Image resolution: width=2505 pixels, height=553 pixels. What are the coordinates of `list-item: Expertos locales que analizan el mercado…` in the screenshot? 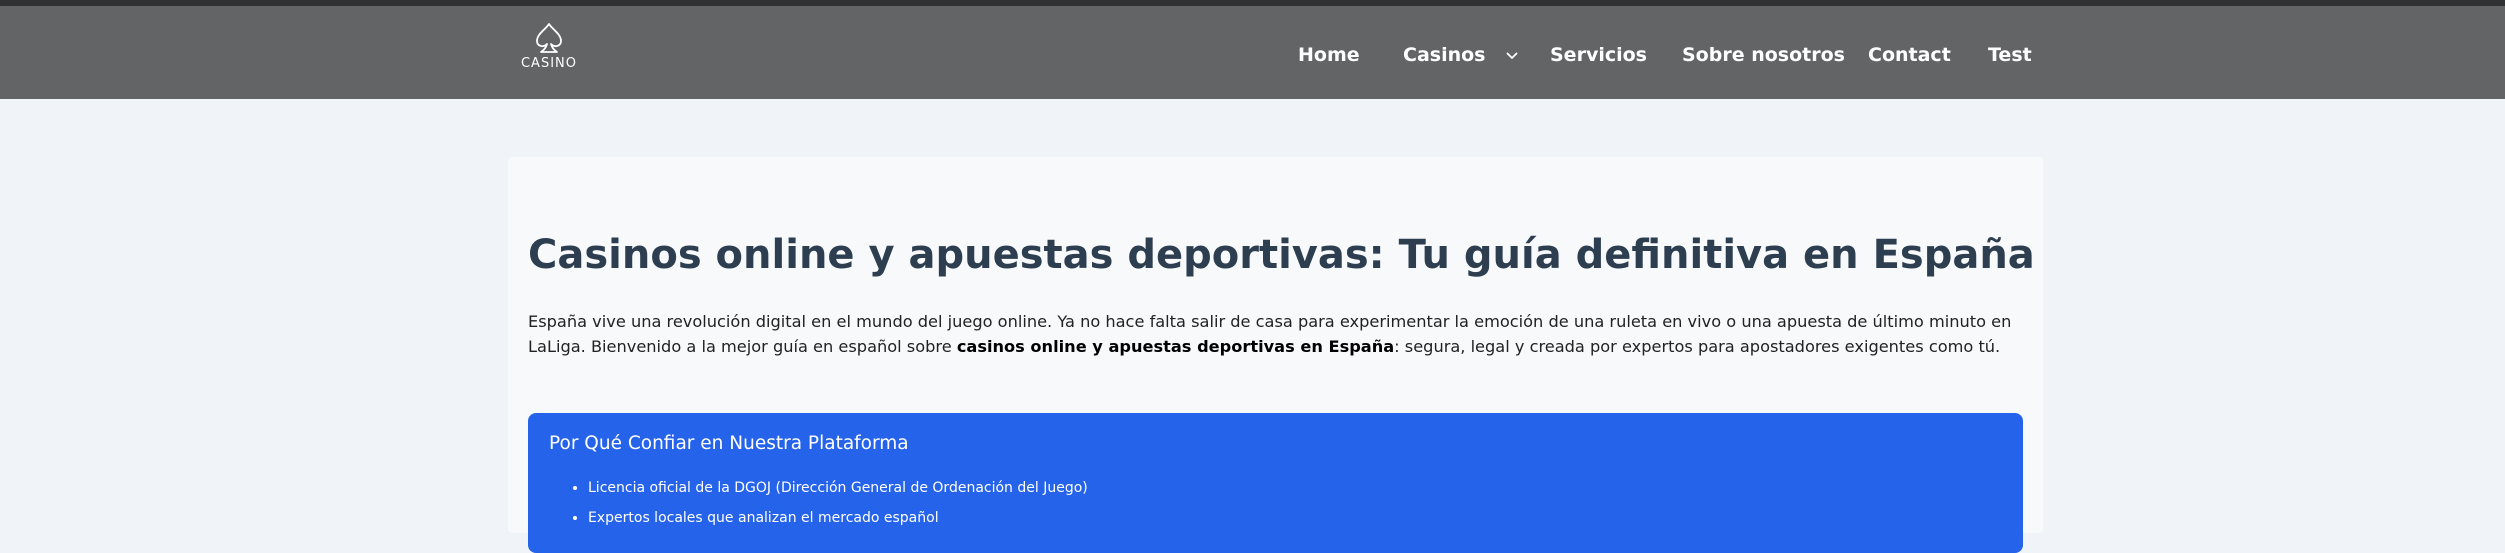 It's located at (838, 518).